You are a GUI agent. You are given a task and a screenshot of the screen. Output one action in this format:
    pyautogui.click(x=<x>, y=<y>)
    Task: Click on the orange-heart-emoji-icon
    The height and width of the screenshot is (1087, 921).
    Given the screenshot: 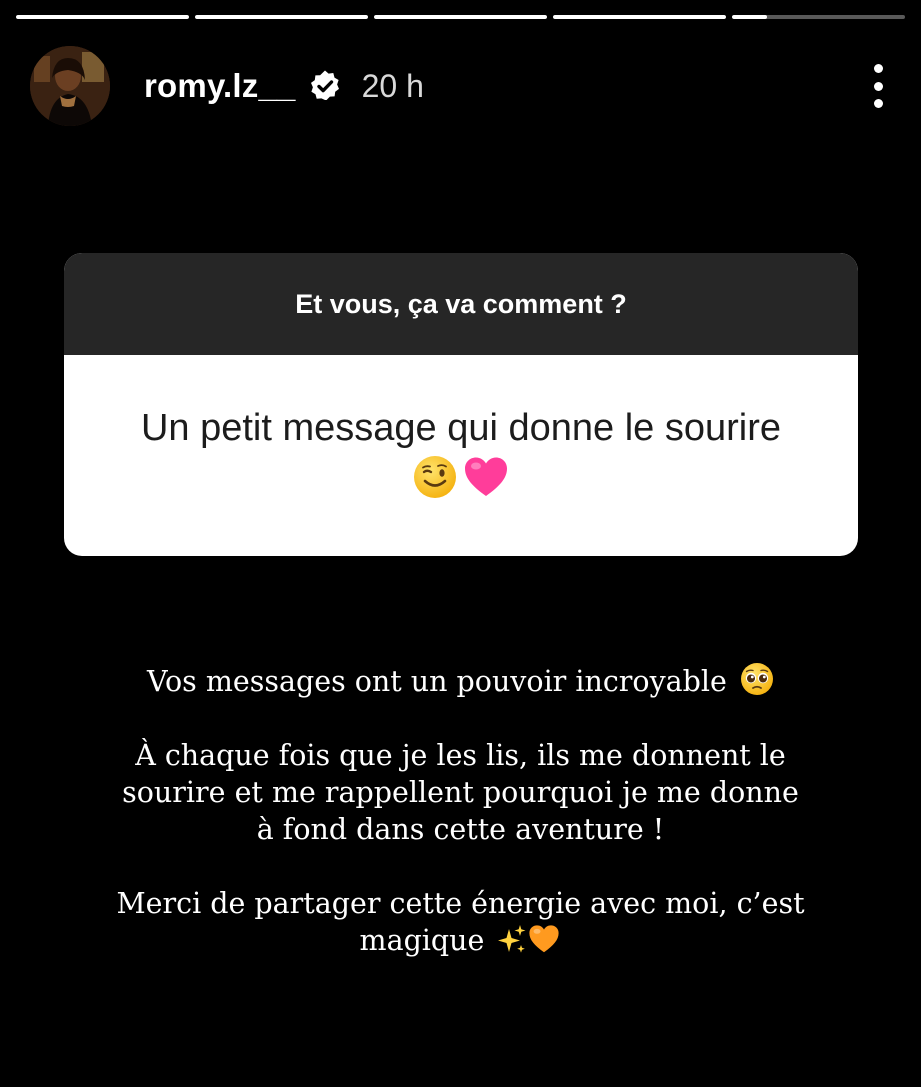 What is the action you would take?
    pyautogui.click(x=544, y=939)
    